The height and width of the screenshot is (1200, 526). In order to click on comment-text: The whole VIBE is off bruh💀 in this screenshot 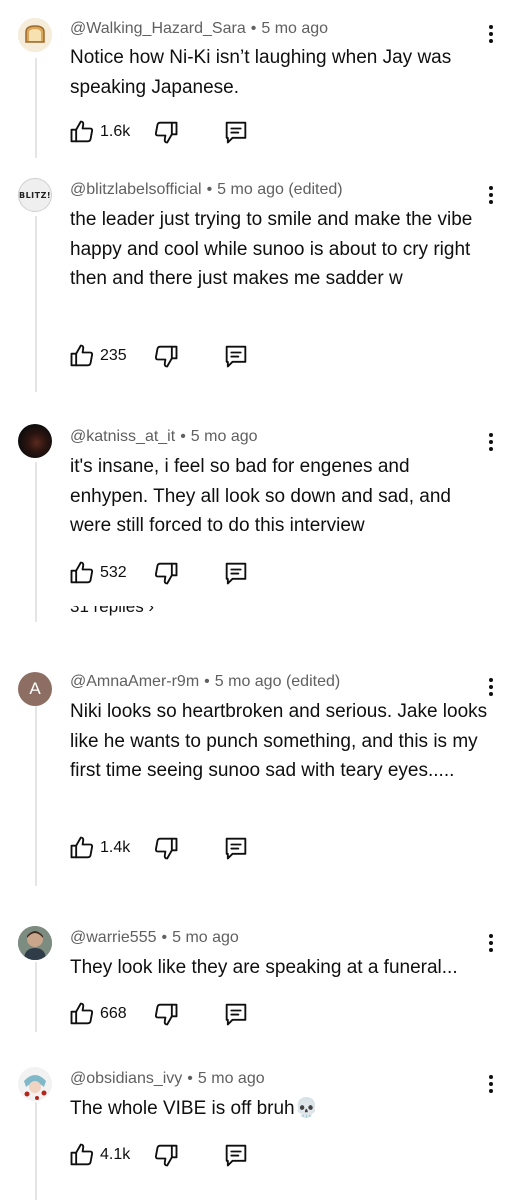, I will do `click(194, 1108)`.